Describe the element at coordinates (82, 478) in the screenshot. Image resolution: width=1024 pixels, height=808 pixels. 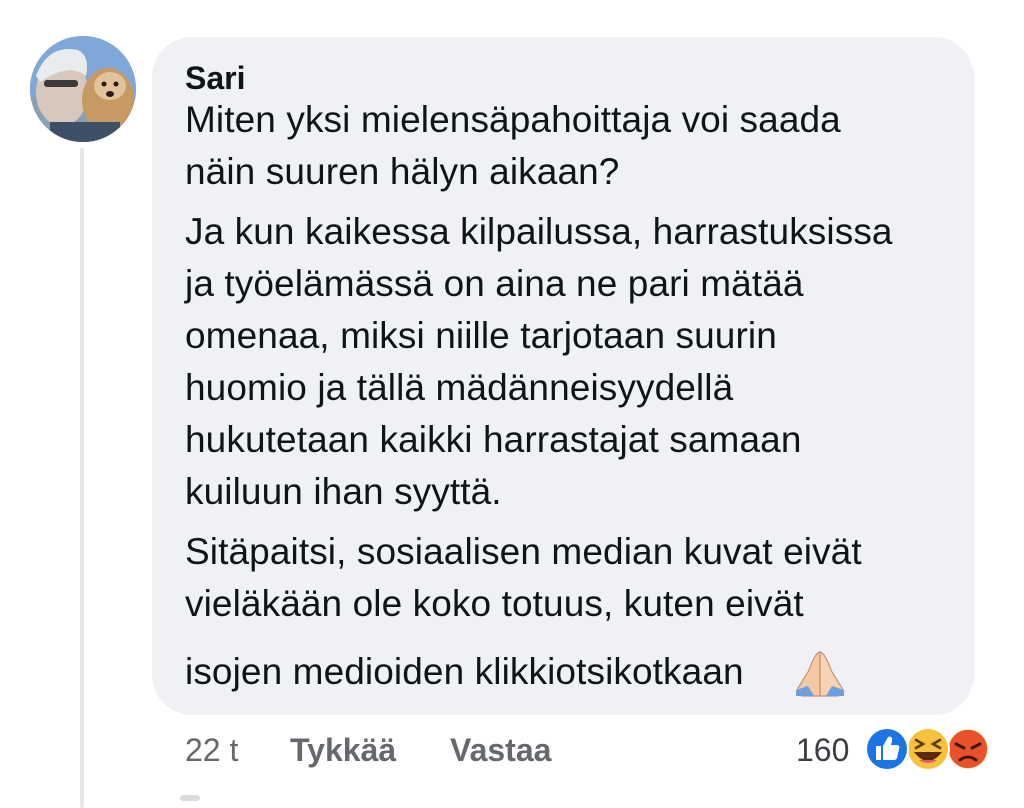
I see `thread-connector-line` at that location.